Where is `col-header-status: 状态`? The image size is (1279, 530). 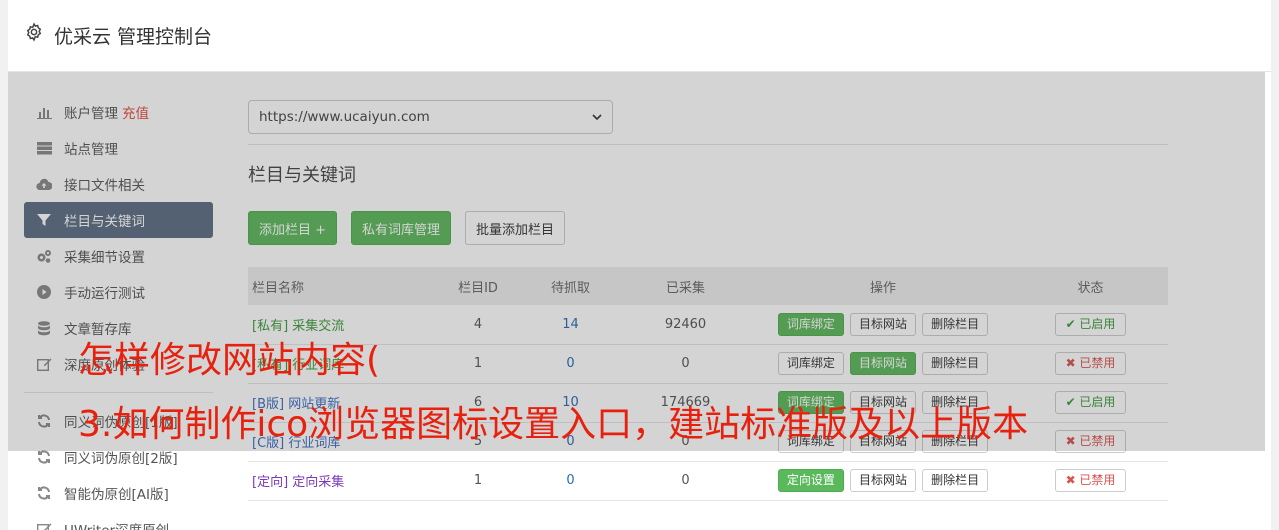
col-header-status: 状态 is located at coordinates (1090, 288).